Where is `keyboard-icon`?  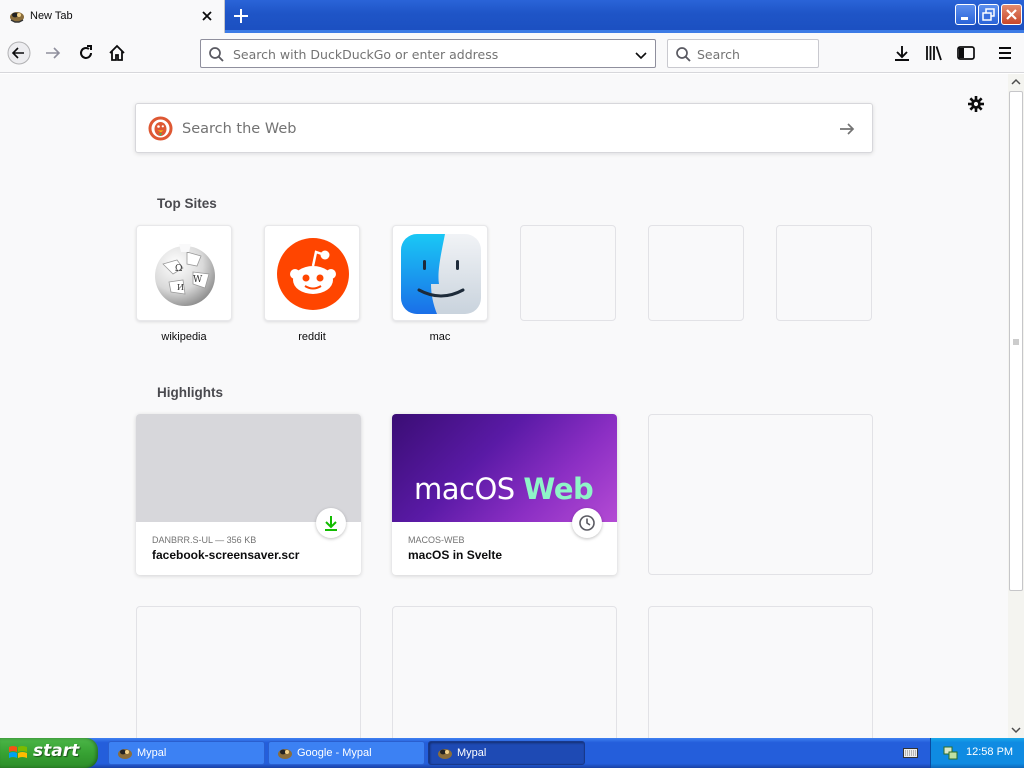 keyboard-icon is located at coordinates (910, 753).